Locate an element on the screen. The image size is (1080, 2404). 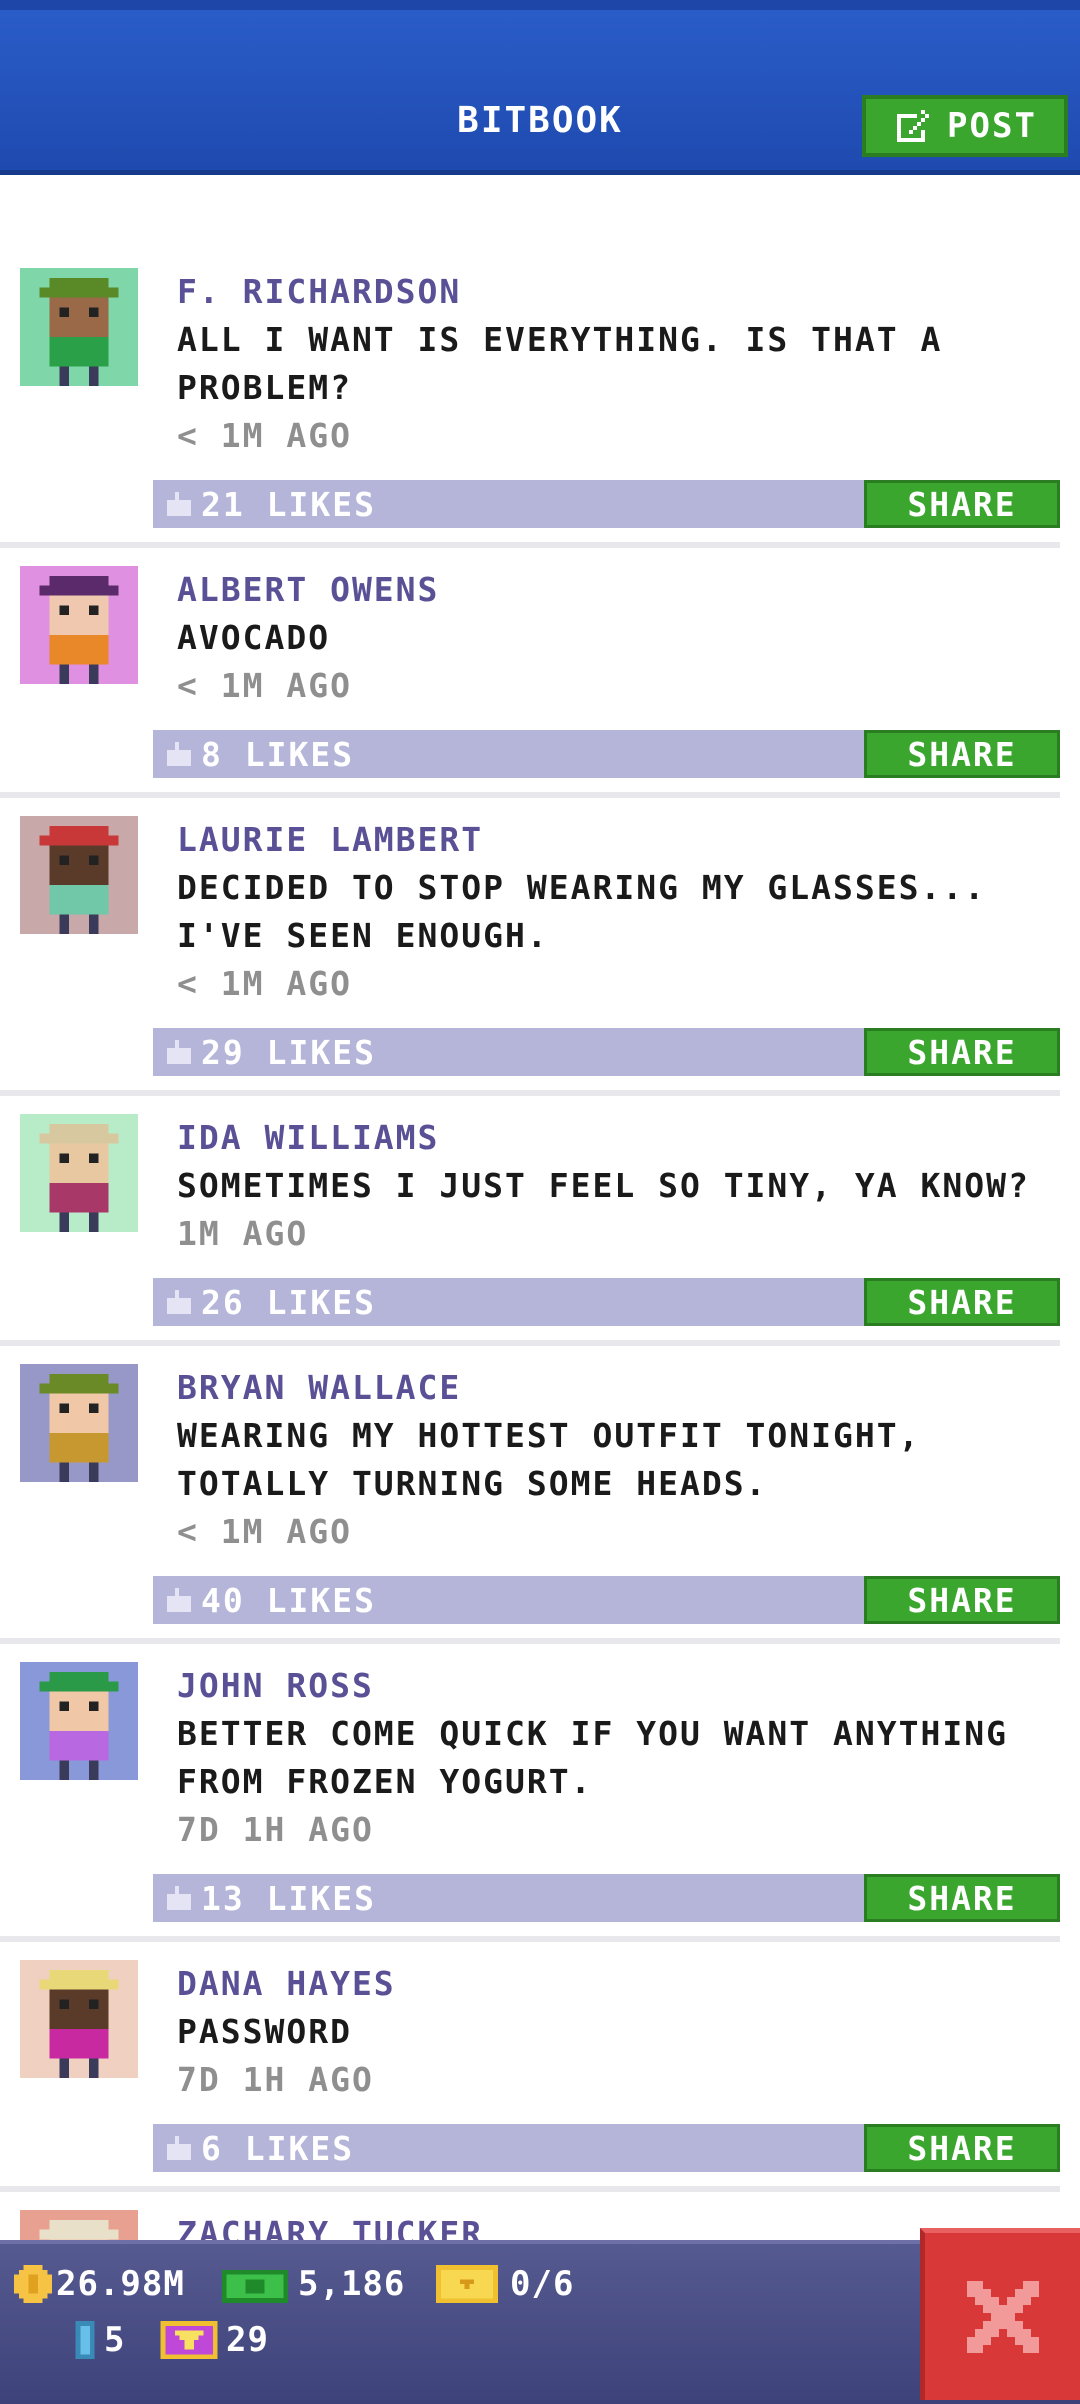
likes-bar: 6 LIKES SHARE is located at coordinates (606, 2148).